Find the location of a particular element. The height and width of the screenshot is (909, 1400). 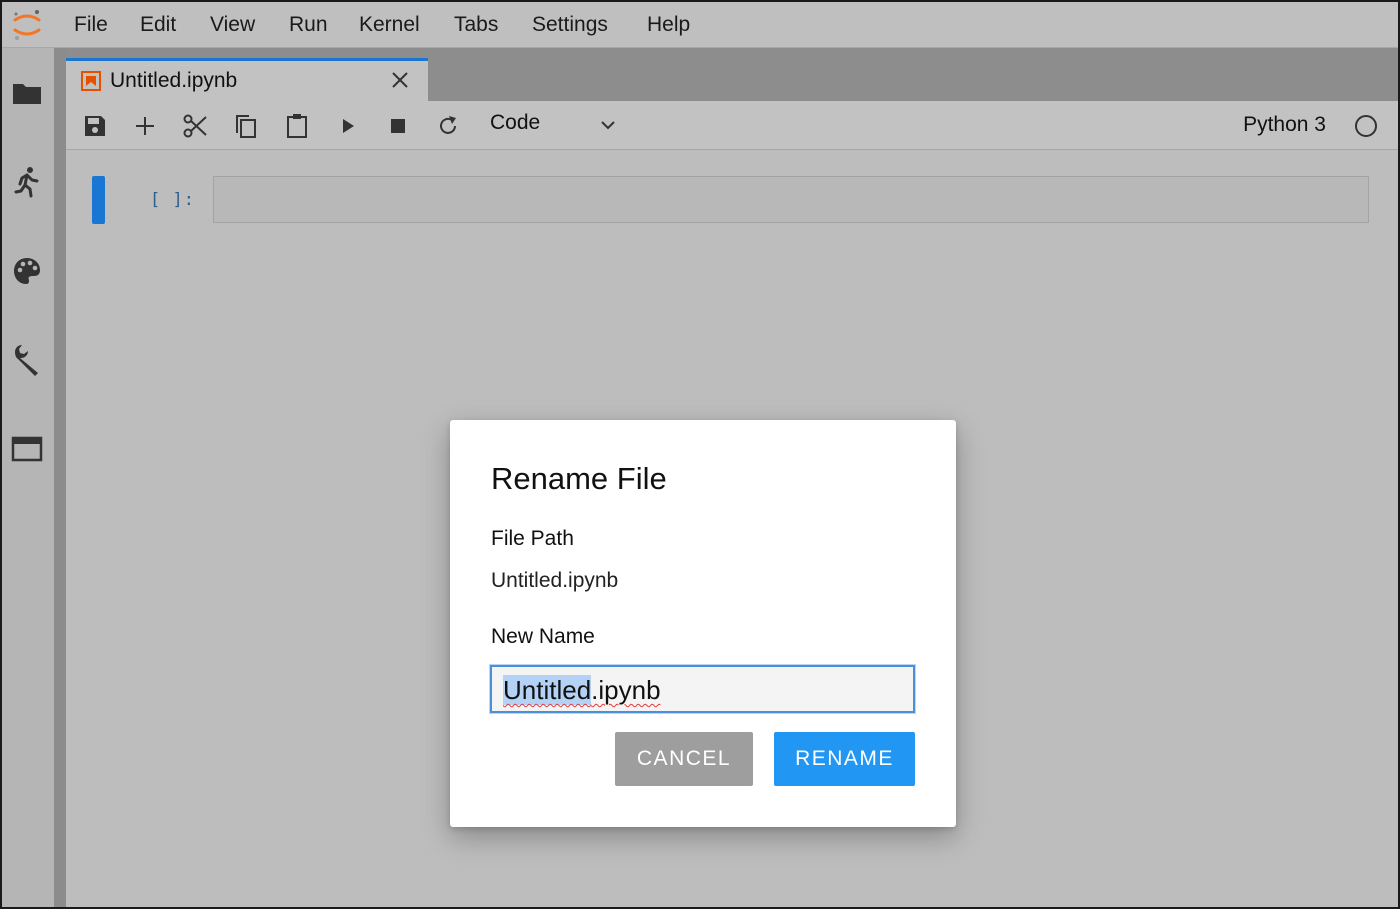

tab-title: Untitled.ipynb is located at coordinates (174, 80).